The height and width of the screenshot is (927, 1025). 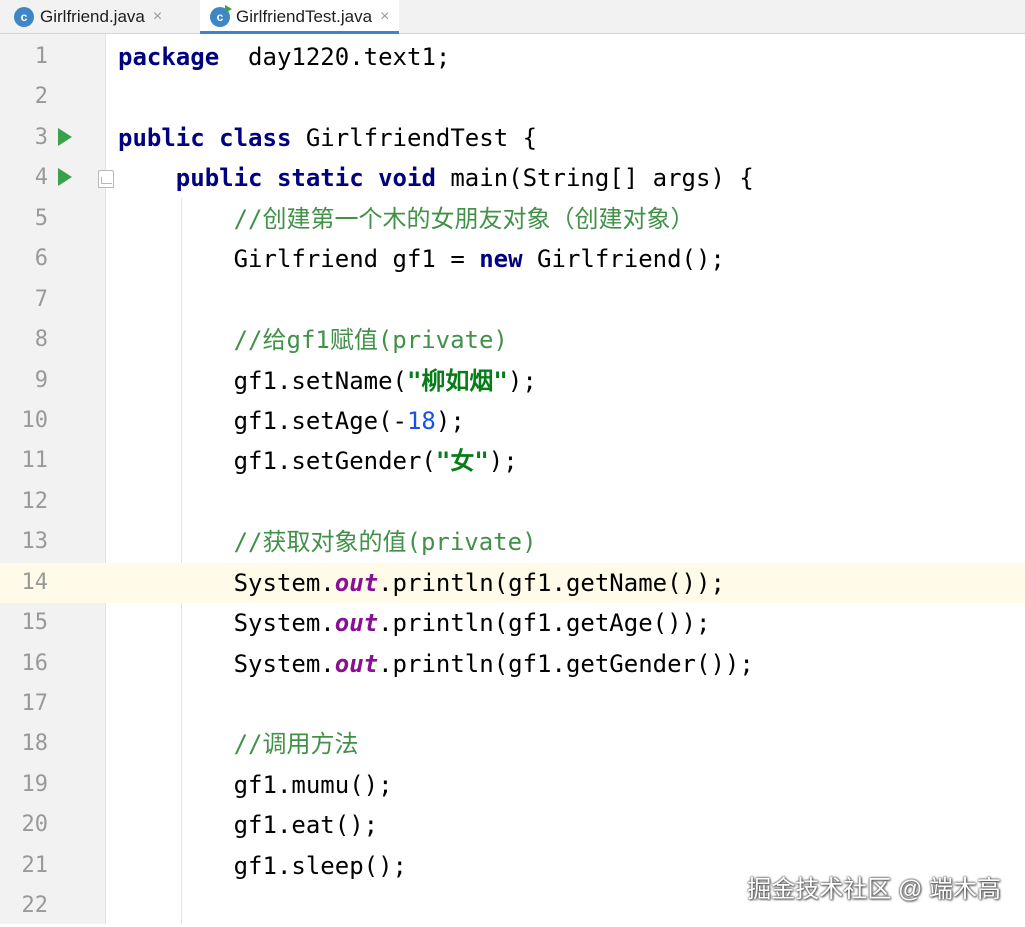 I want to click on code-token: out, so click(x=356, y=582).